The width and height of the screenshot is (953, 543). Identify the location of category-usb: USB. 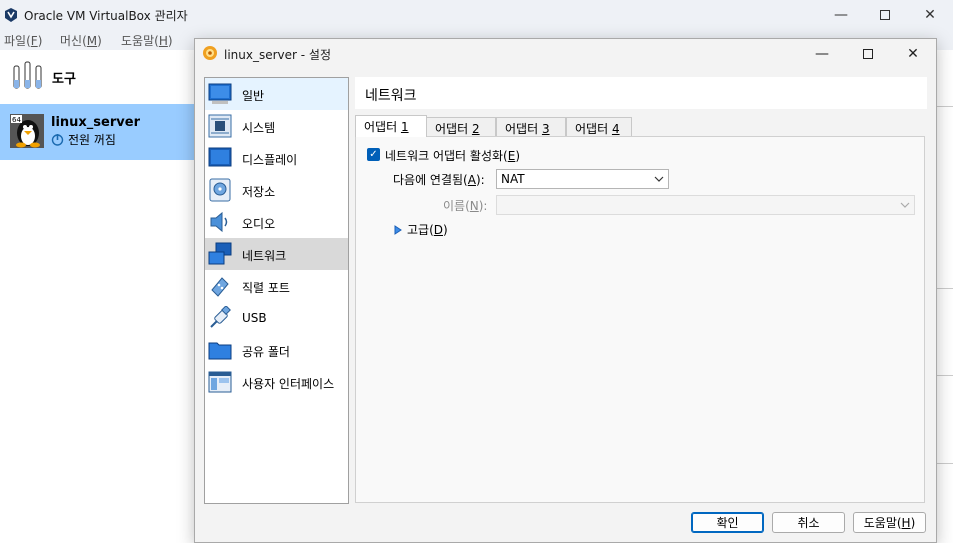
(276, 318).